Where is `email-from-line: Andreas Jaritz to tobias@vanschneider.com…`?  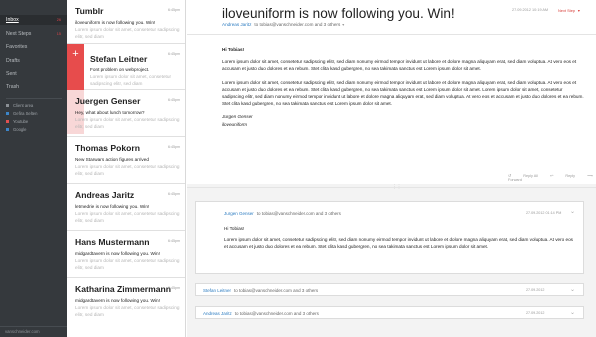 email-from-line: Andreas Jaritz to tobias@vanschneider.com… is located at coordinates (283, 24).